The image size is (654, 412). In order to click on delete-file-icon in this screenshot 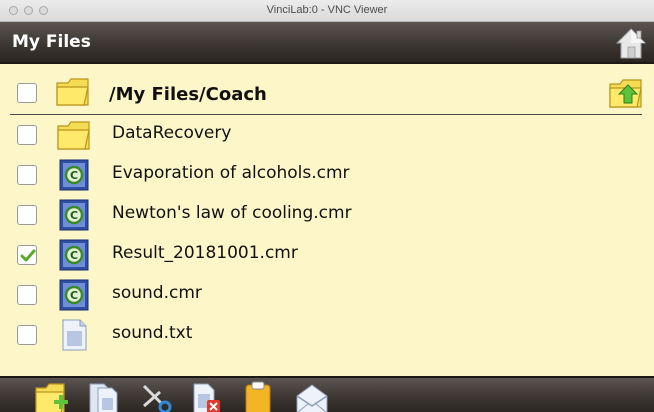, I will do `click(206, 397)`.